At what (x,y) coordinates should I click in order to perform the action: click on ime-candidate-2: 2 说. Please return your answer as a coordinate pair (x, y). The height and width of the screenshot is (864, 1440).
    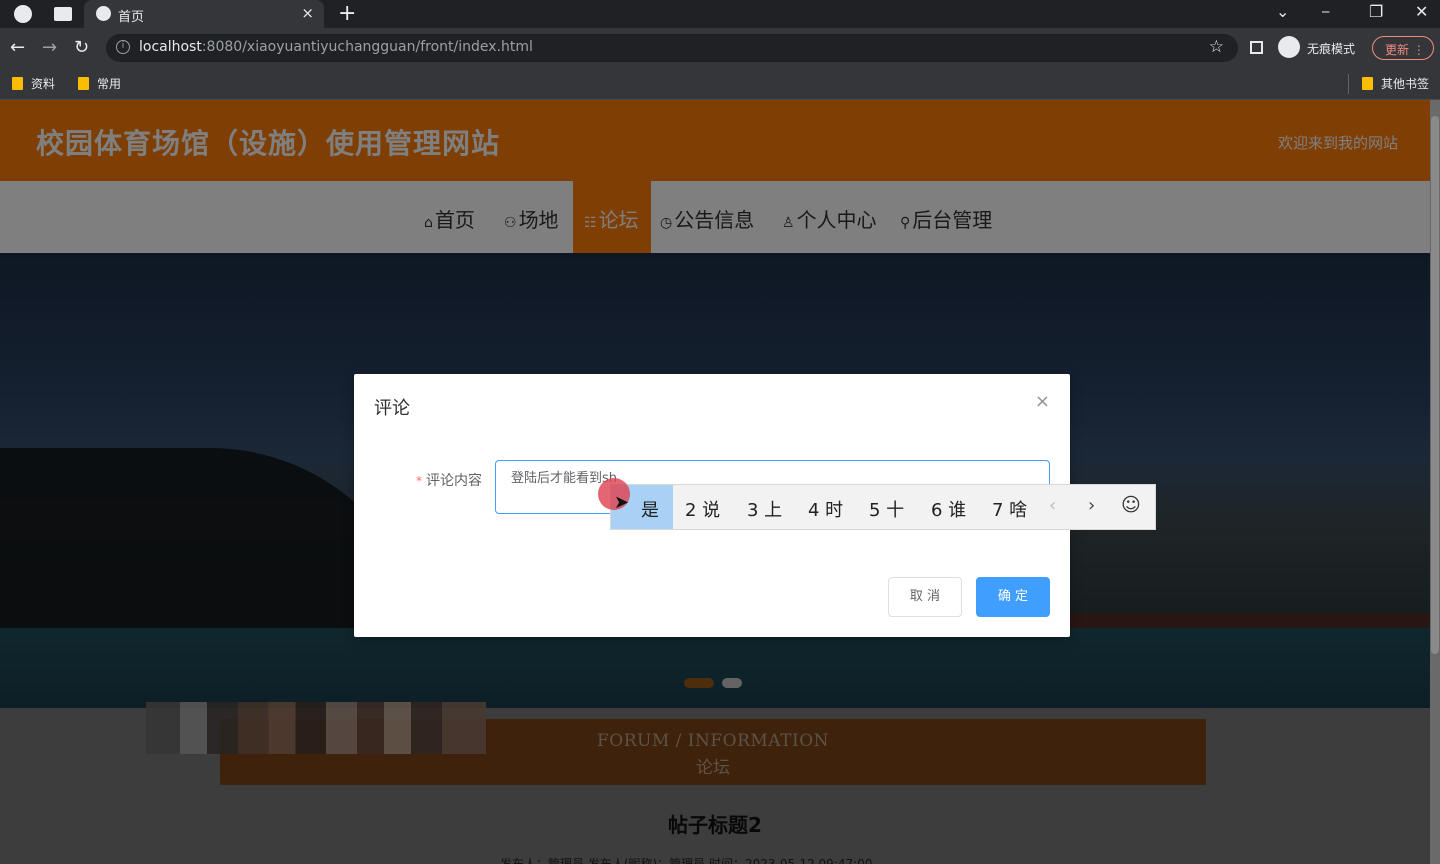
    Looking at the image, I should click on (702, 507).